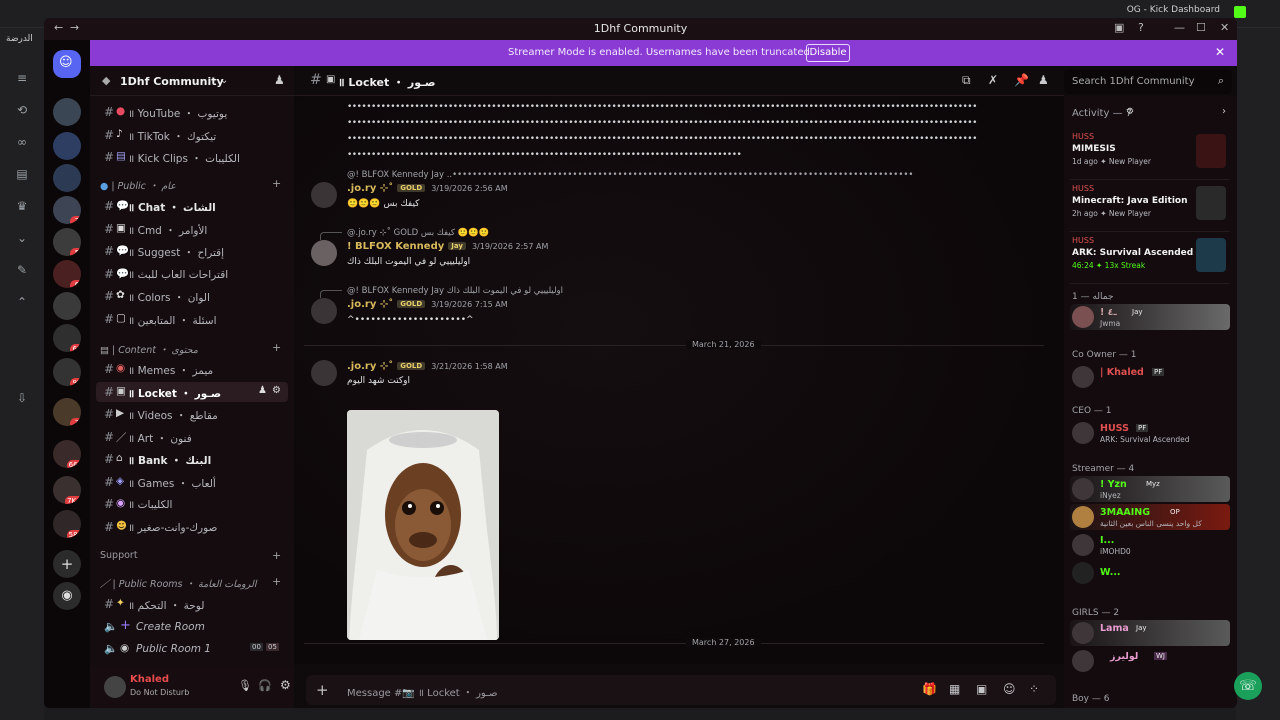  What do you see at coordinates (192, 627) in the screenshot?
I see `voice-create-room: 🔈 + Create Room` at bounding box center [192, 627].